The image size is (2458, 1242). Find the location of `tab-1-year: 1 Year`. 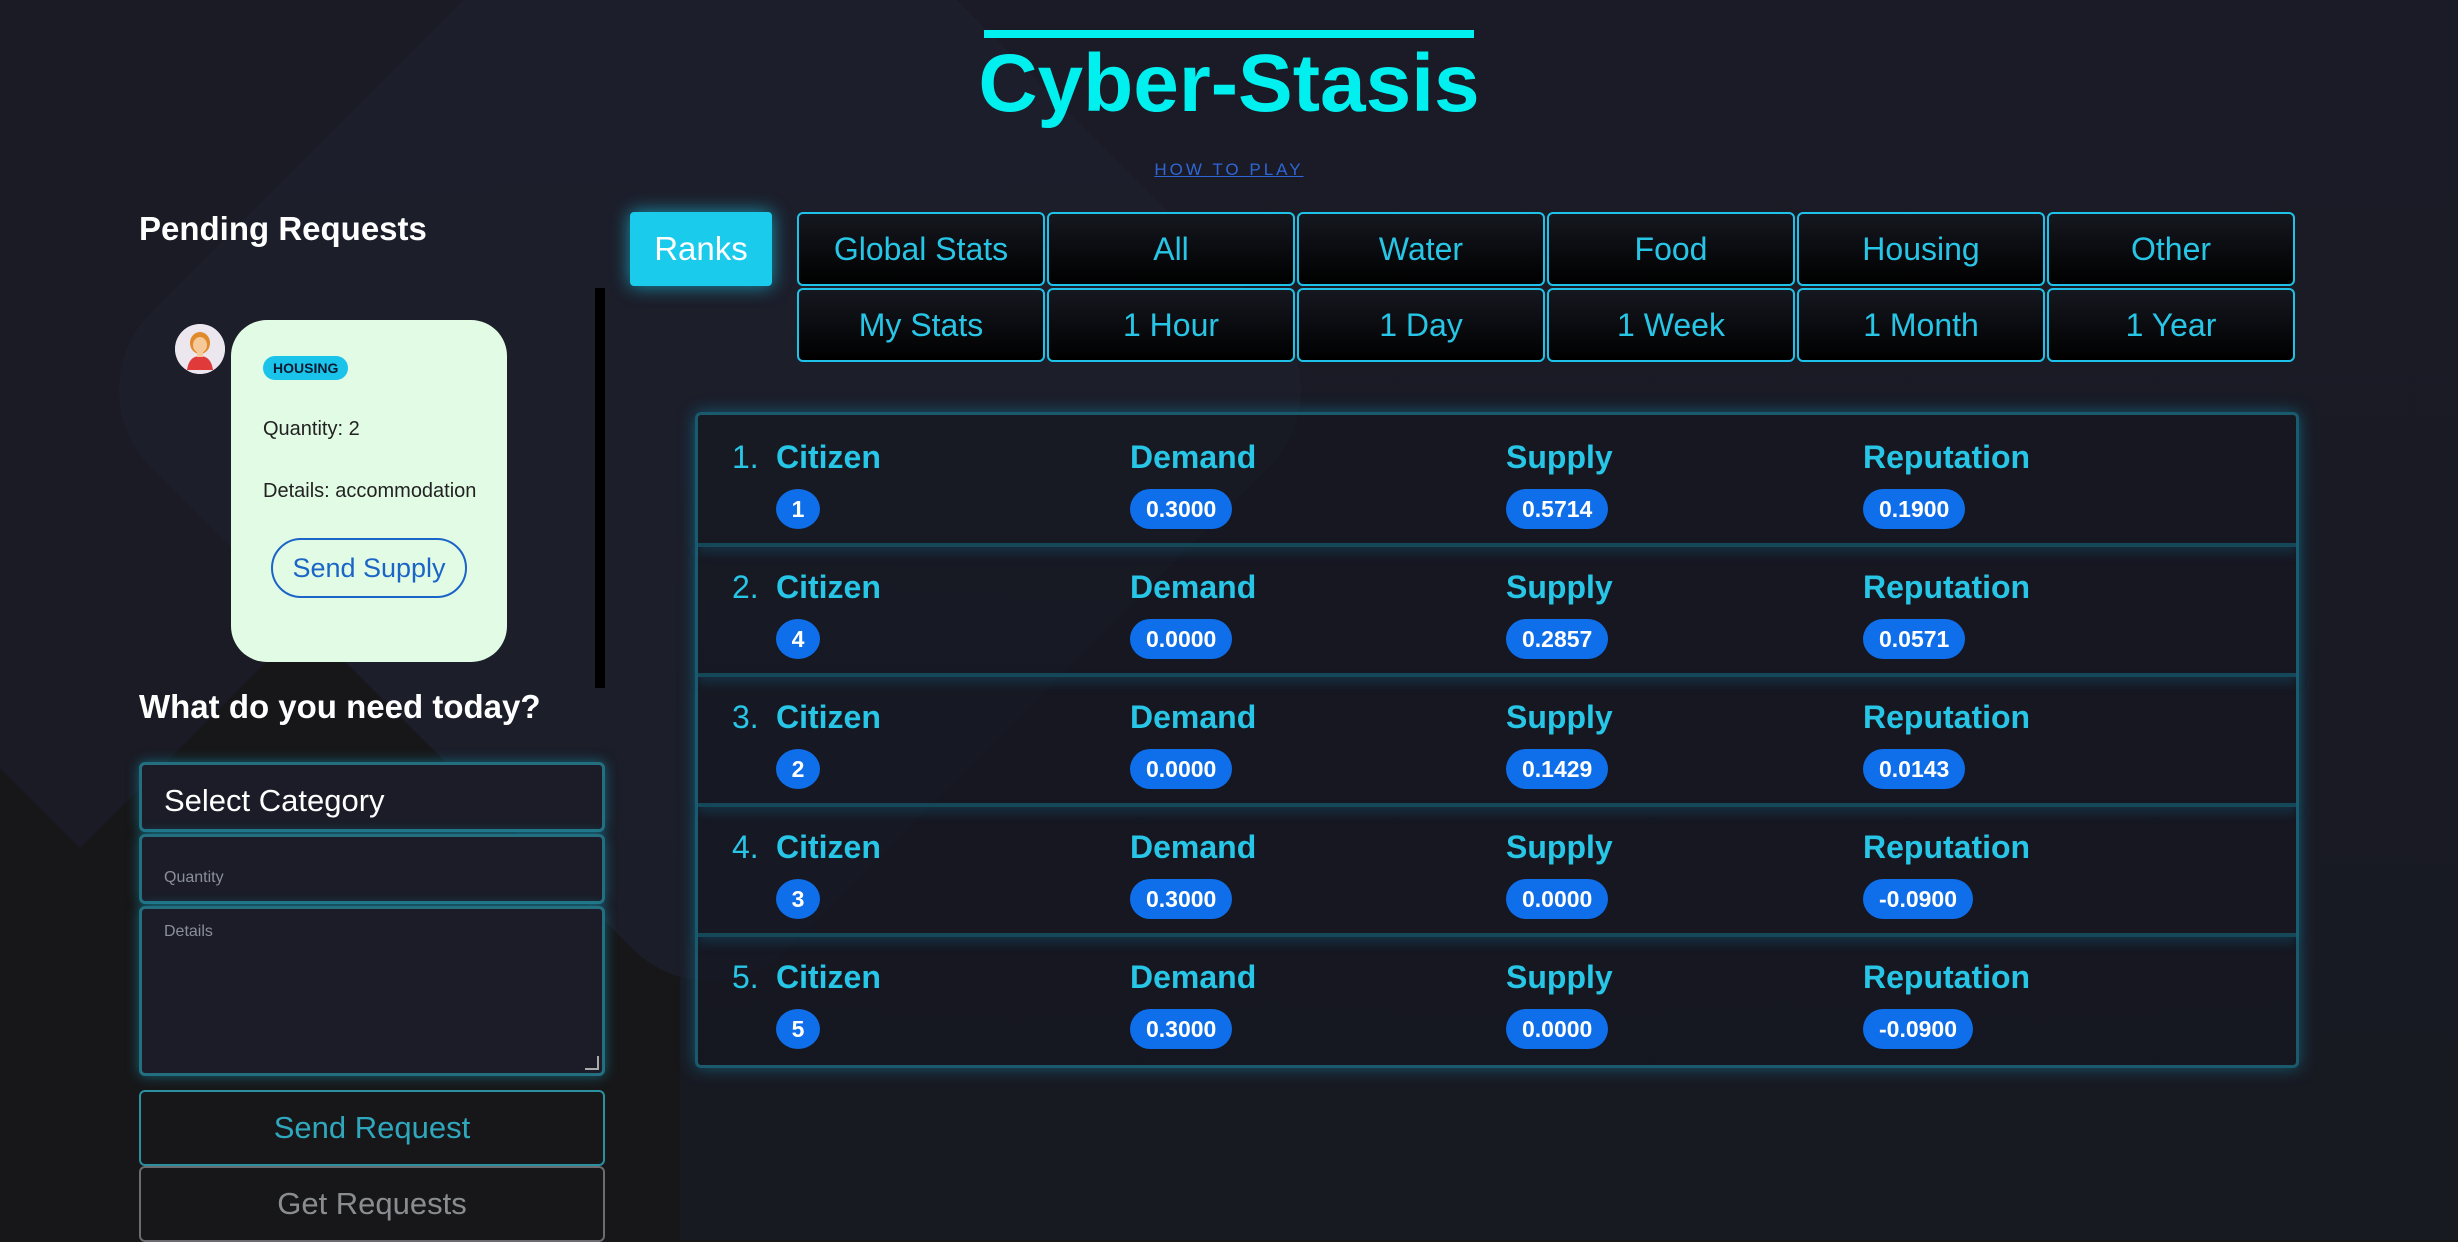

tab-1-year: 1 Year is located at coordinates (2171, 325).